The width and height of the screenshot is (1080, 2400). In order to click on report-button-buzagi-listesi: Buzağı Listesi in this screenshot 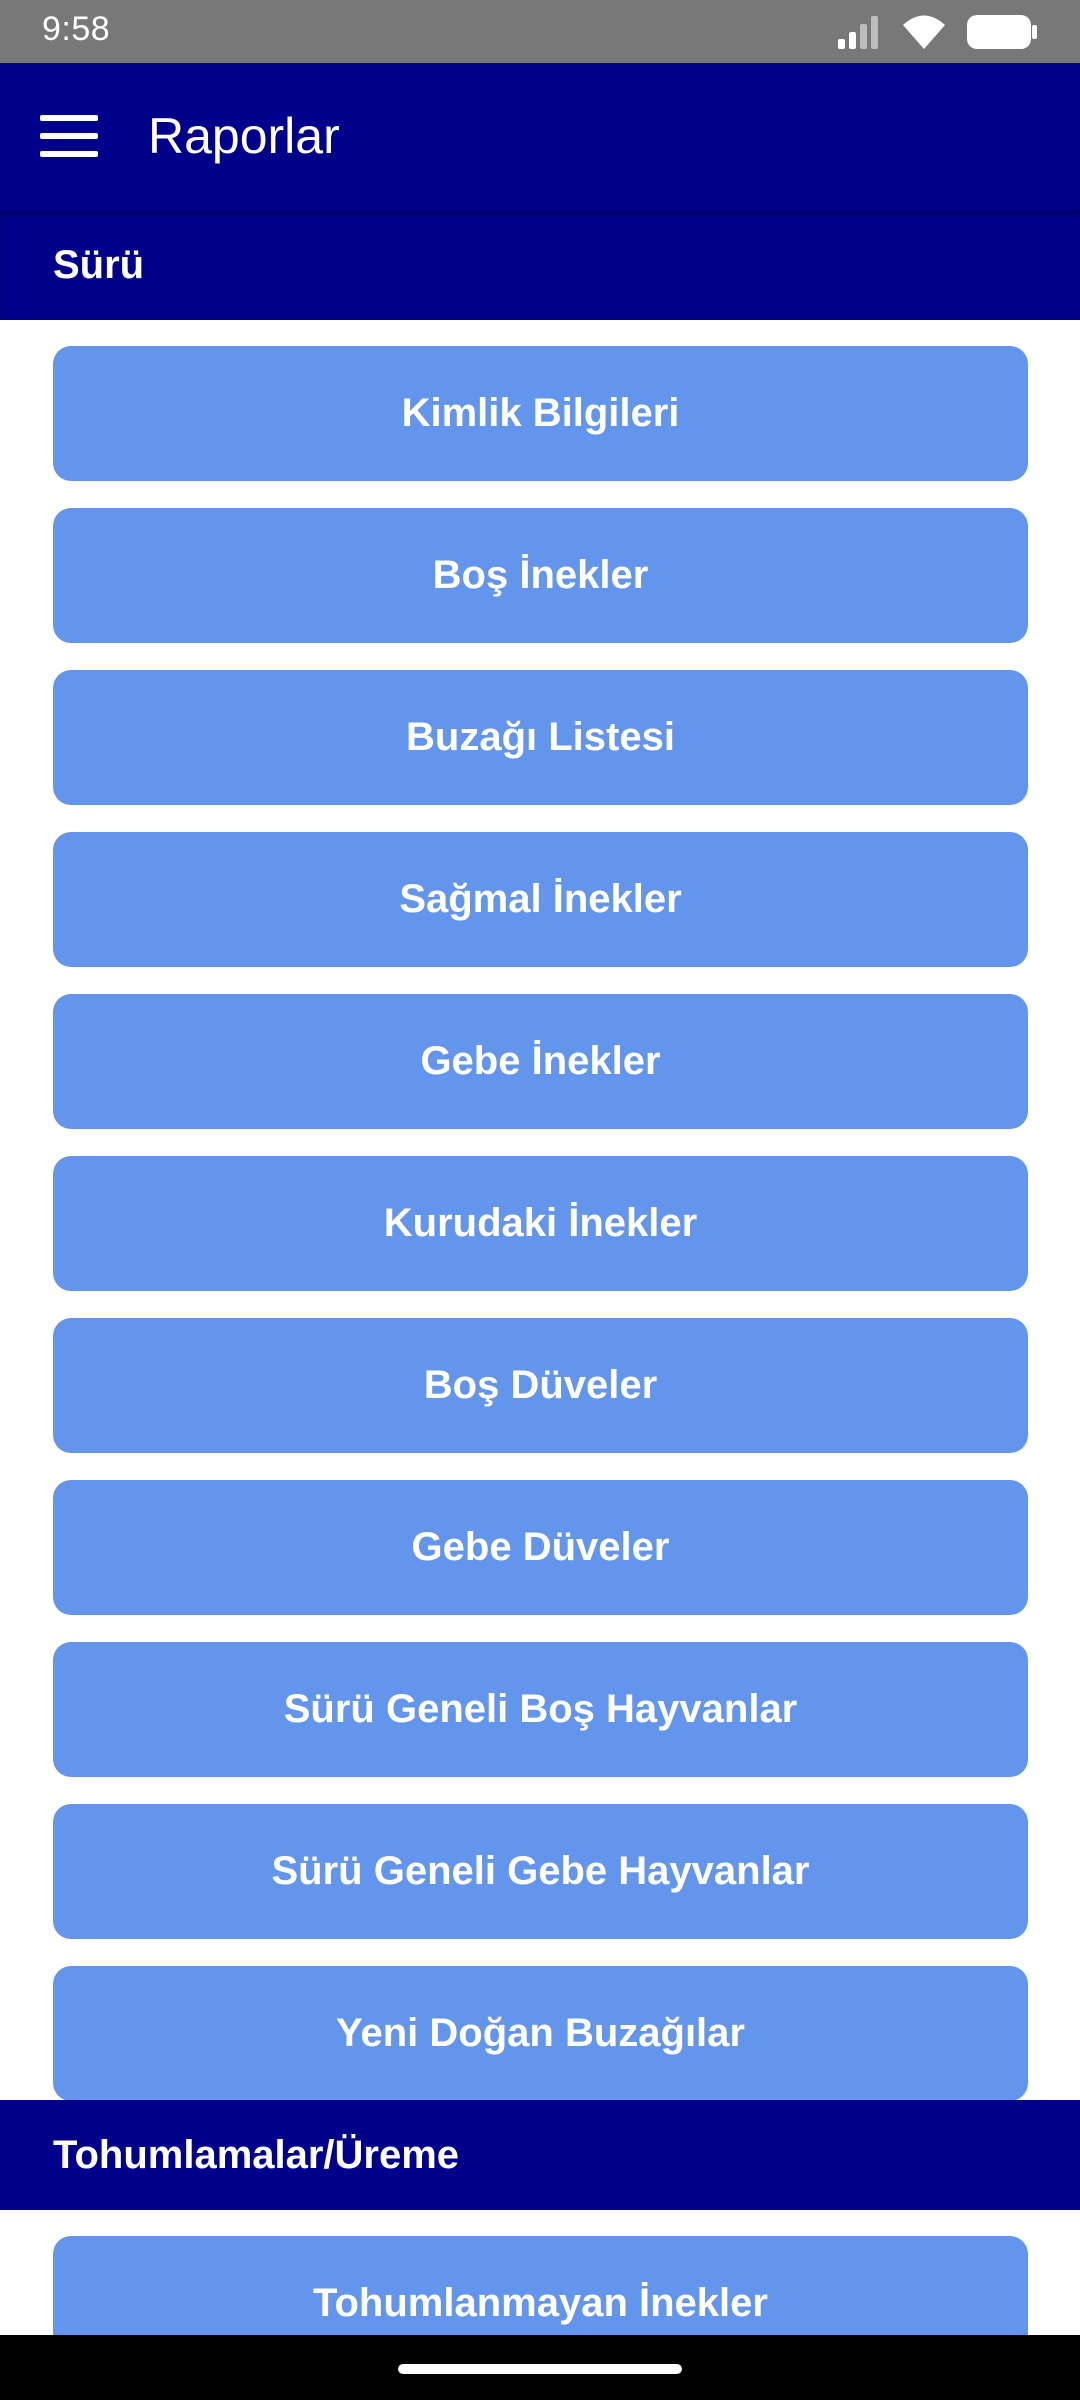, I will do `click(540, 737)`.